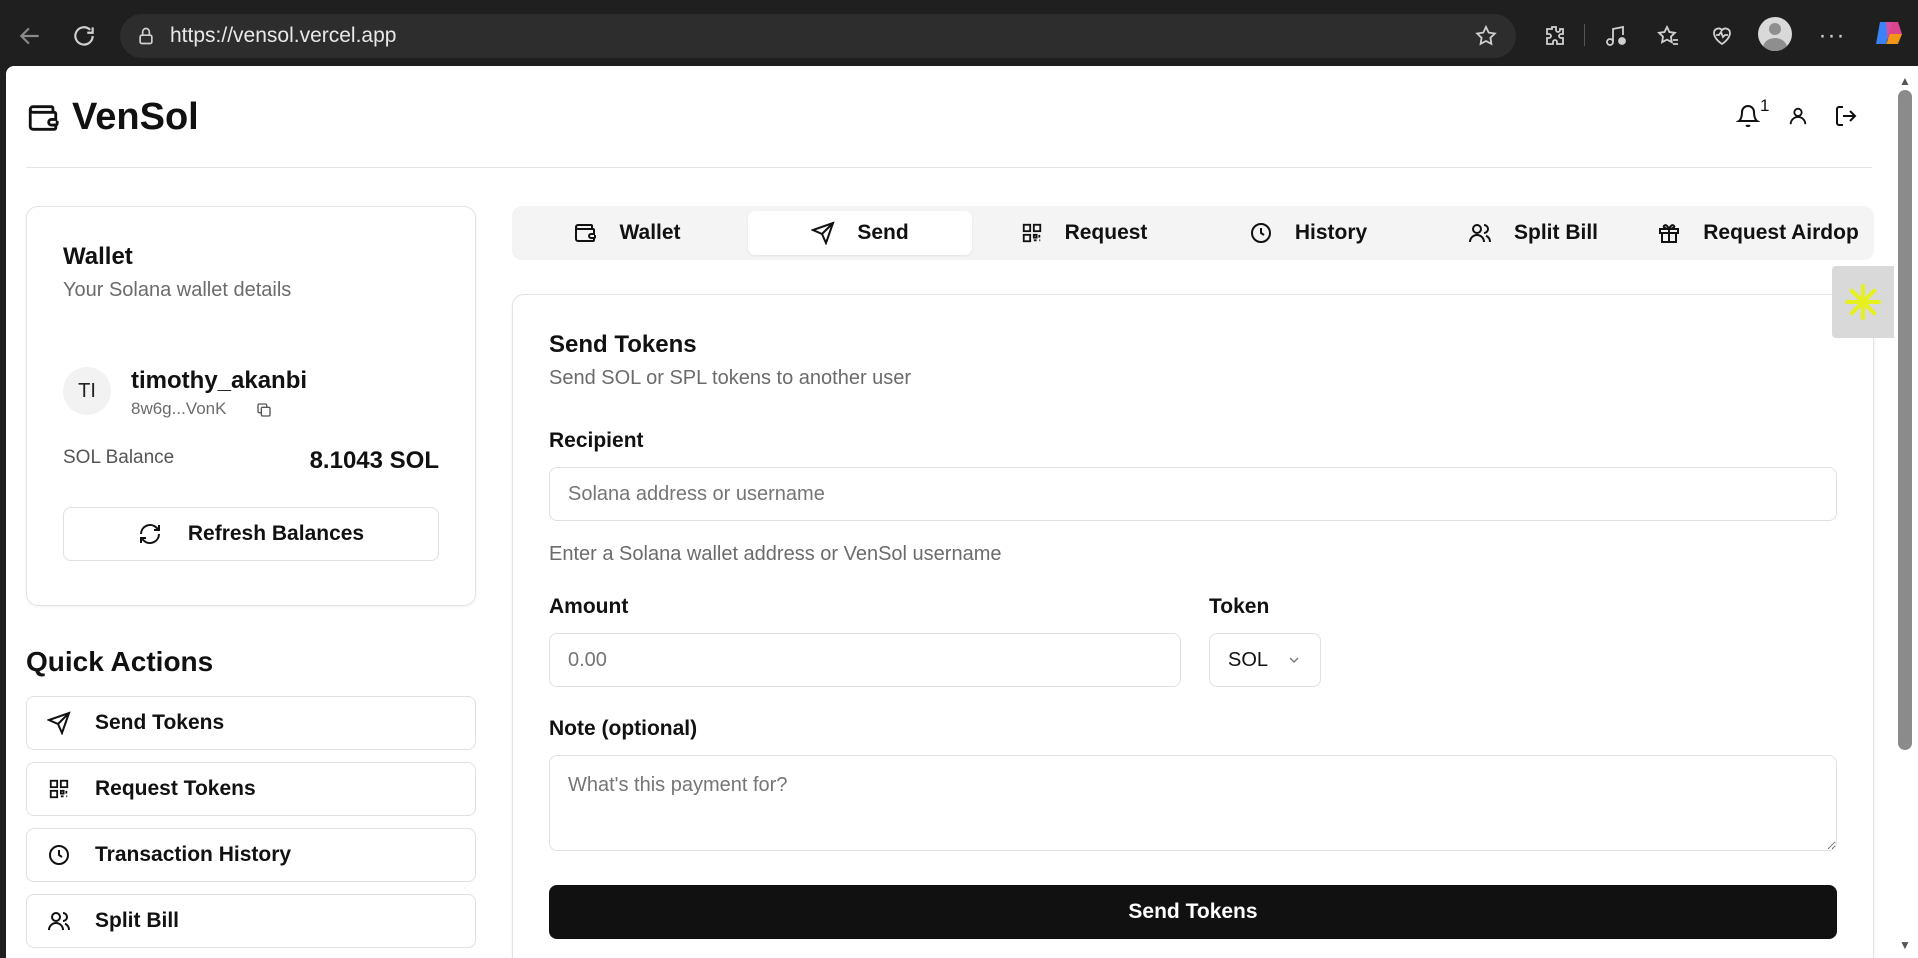 The image size is (1918, 958). I want to click on send-tokens-button-label: Send Tokens, so click(1193, 911).